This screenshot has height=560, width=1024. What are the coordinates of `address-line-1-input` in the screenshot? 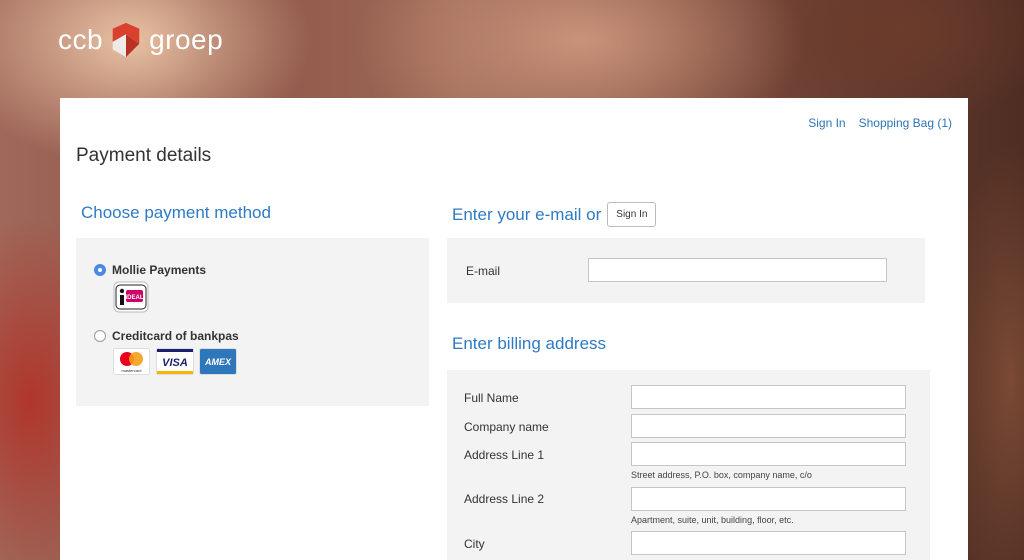 It's located at (768, 454).